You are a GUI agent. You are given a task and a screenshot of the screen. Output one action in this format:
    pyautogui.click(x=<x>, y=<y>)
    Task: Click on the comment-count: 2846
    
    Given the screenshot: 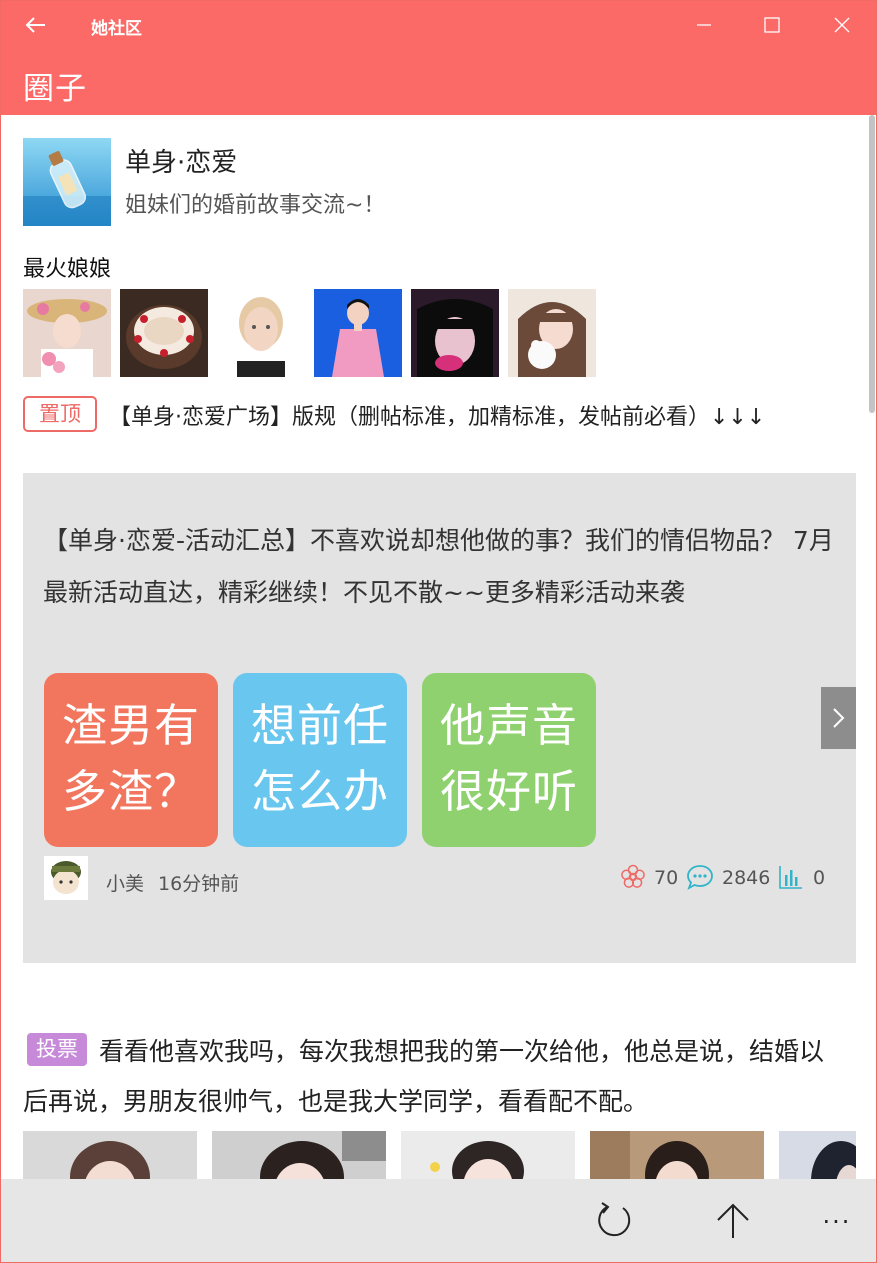 What is the action you would take?
    pyautogui.click(x=746, y=878)
    